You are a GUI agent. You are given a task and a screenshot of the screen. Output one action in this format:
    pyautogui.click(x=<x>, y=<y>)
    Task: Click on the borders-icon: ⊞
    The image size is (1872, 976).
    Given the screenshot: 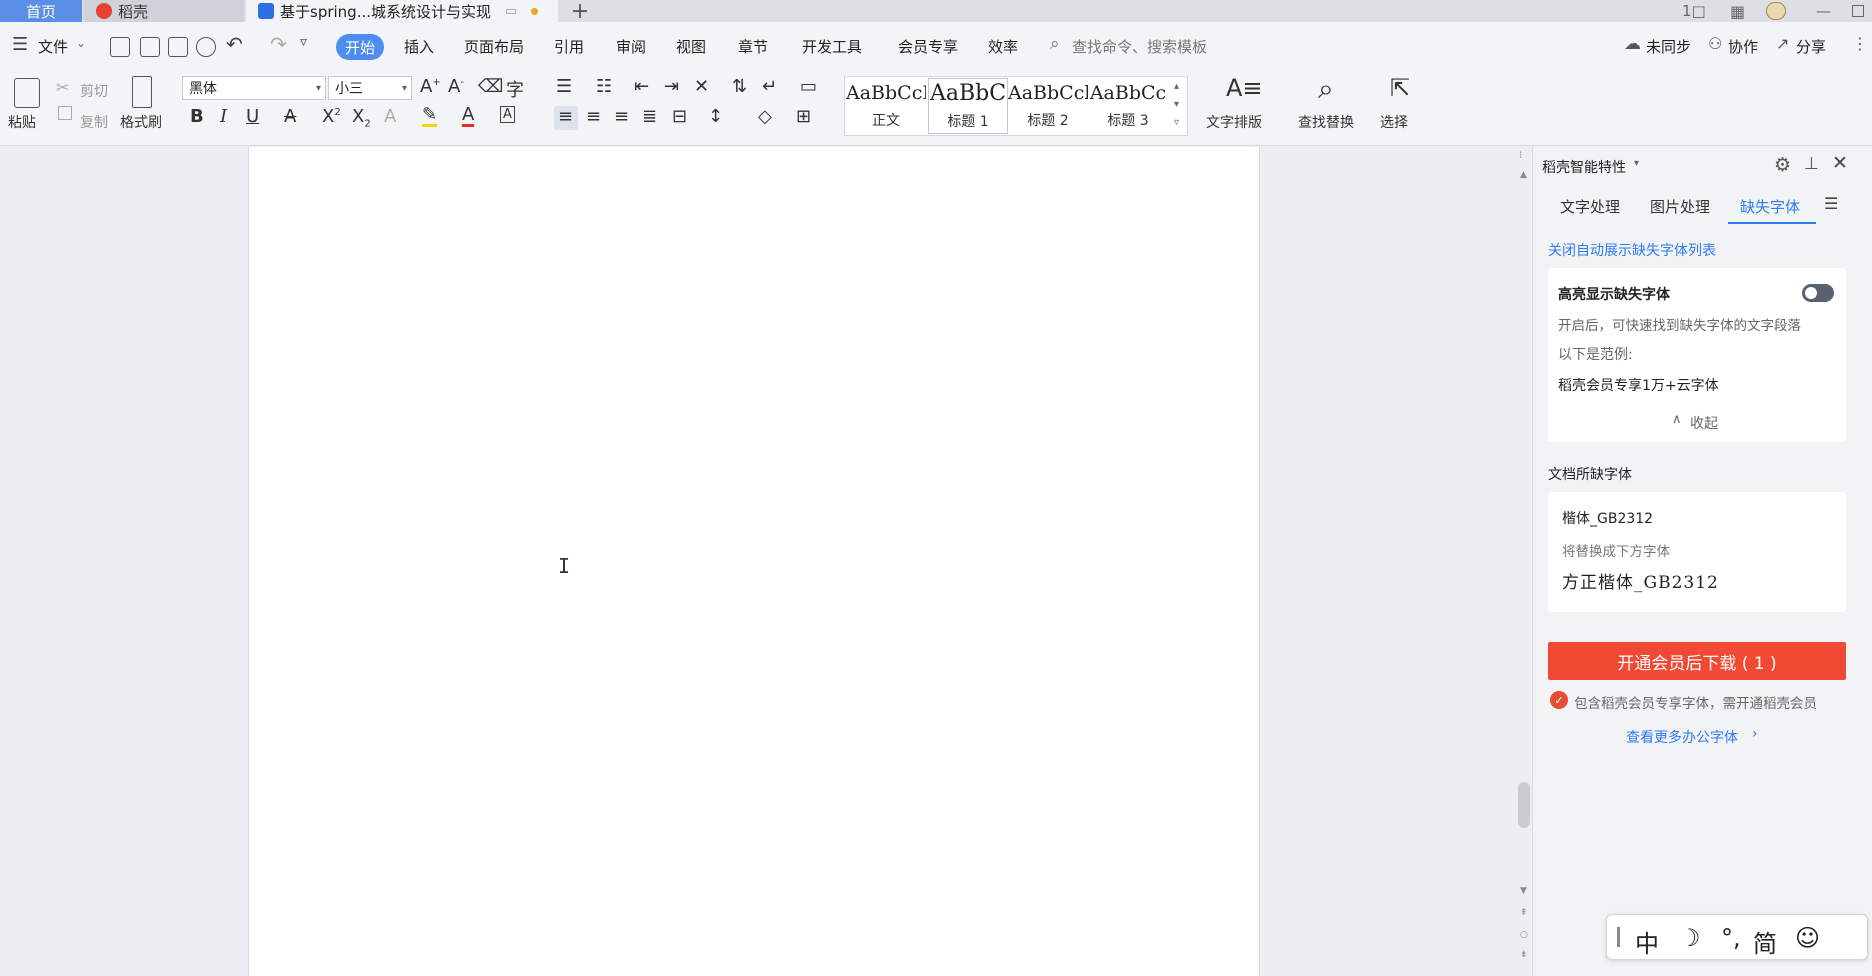 What is the action you would take?
    pyautogui.click(x=803, y=116)
    